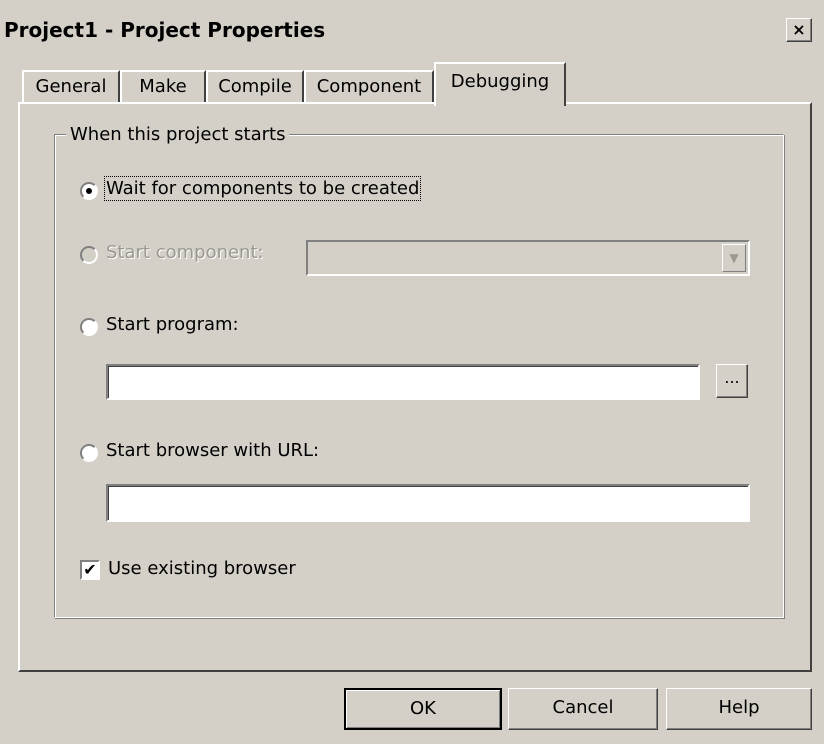 The height and width of the screenshot is (744, 824). I want to click on tab-label: Compile, so click(255, 86).